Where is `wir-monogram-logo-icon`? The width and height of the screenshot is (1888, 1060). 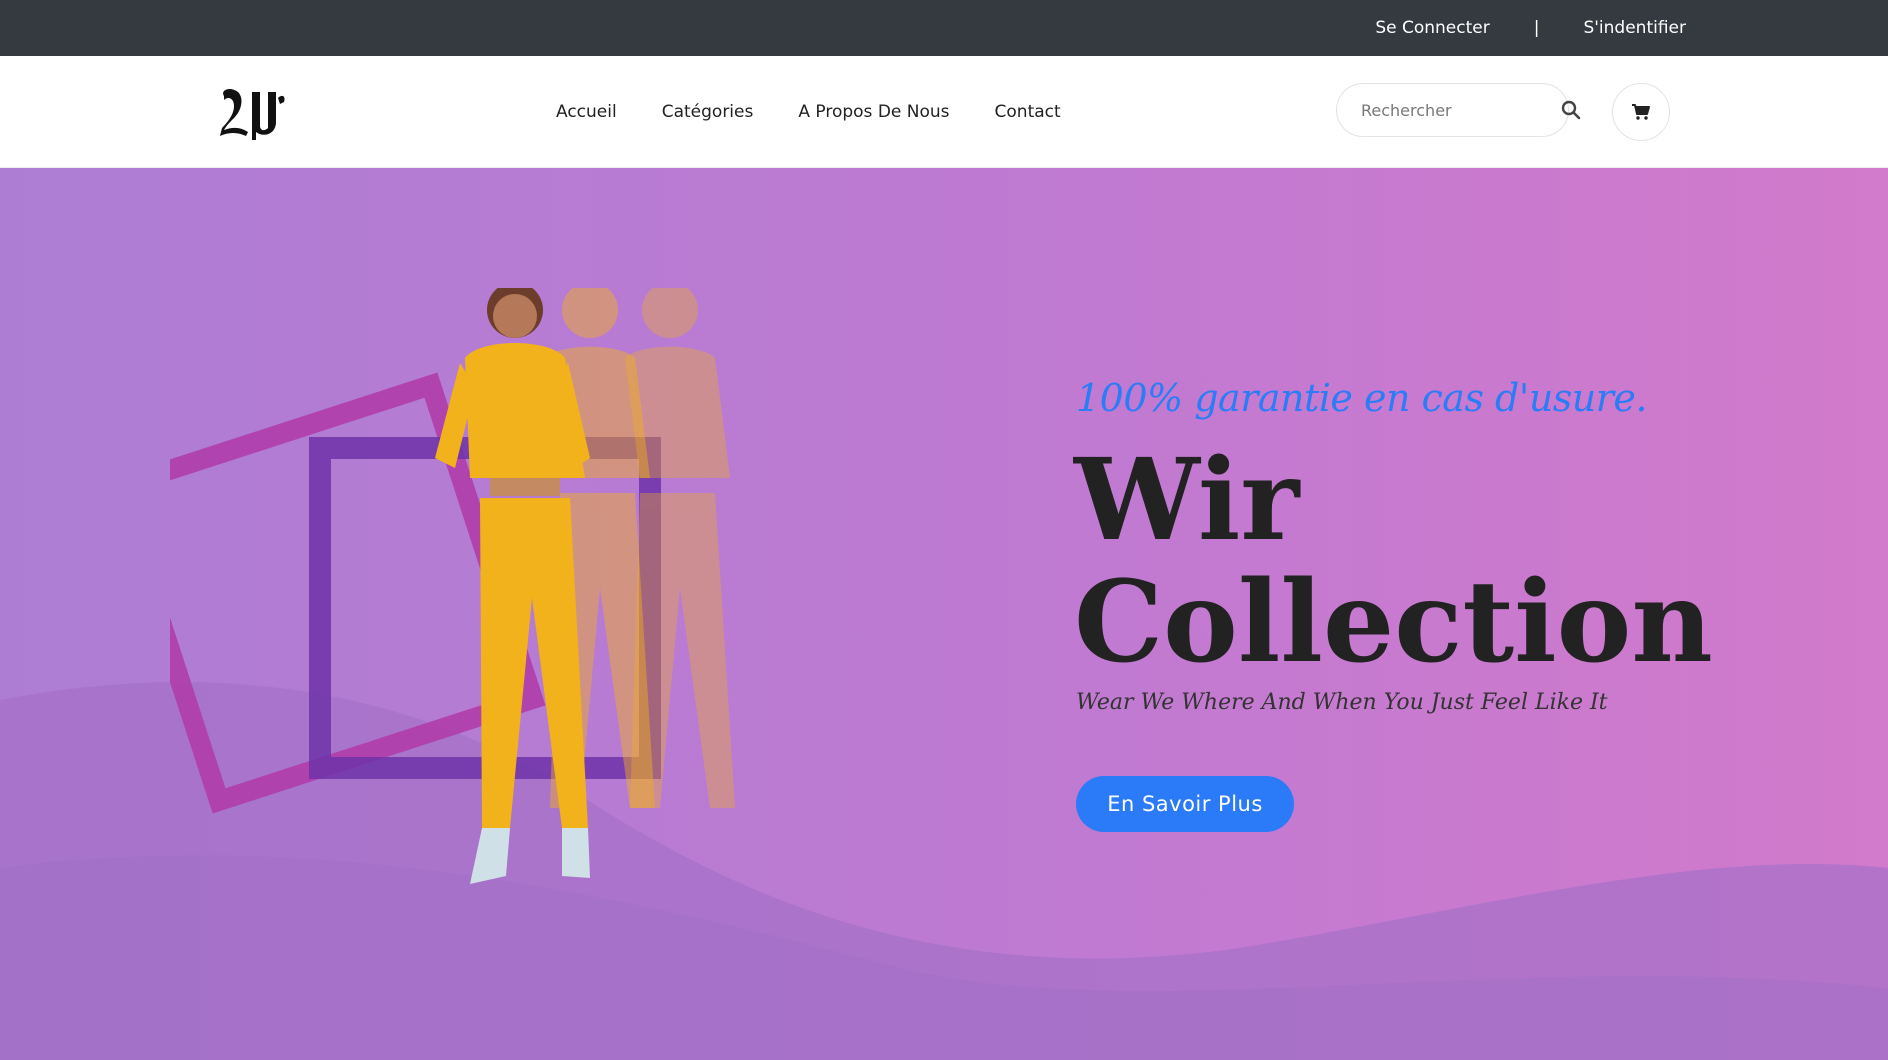 wir-monogram-logo-icon is located at coordinates (252, 114).